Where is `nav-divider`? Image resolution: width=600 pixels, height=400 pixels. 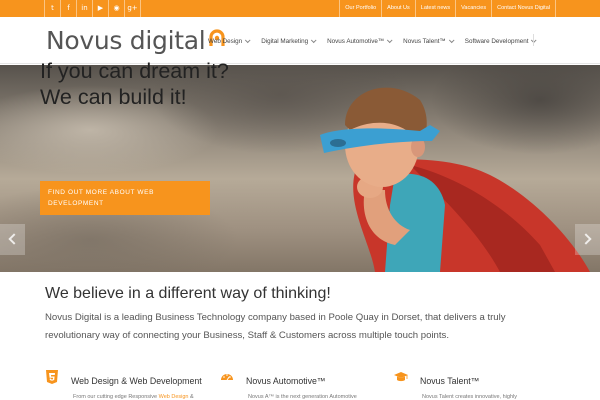
nav-divider is located at coordinates (533, 40).